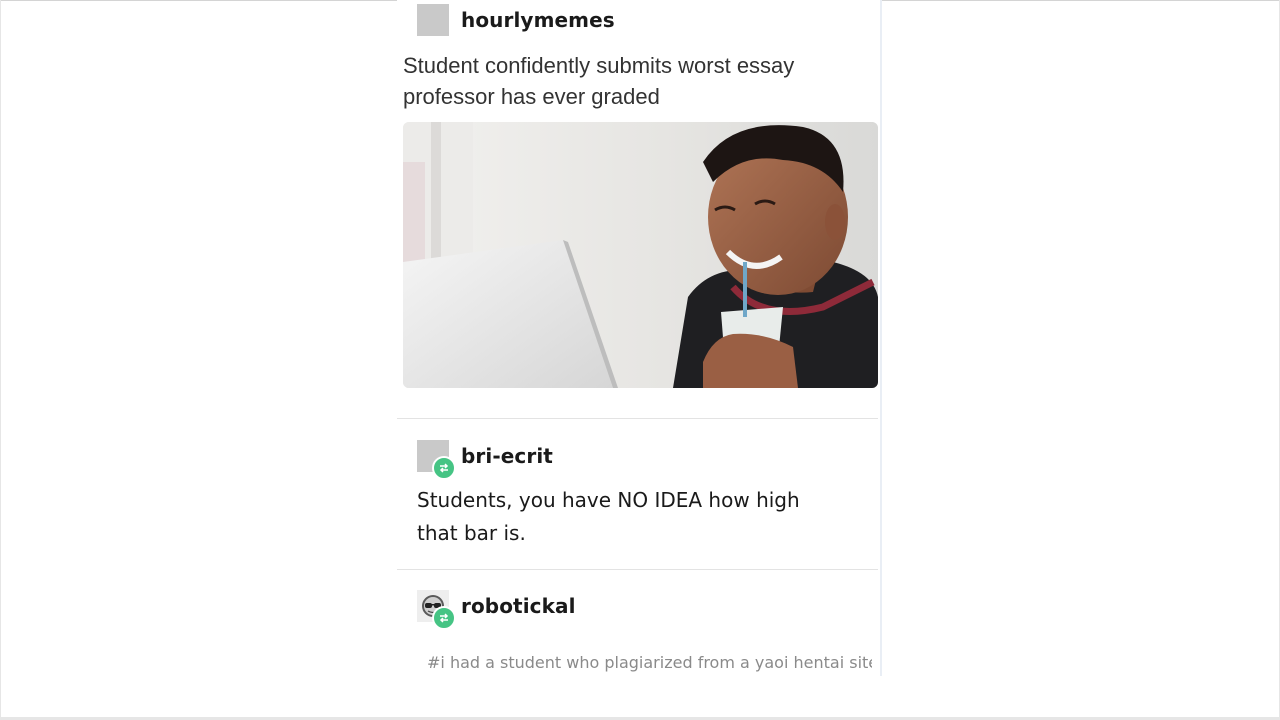 The height and width of the screenshot is (720, 1280). I want to click on post-photo, so click(640, 255).